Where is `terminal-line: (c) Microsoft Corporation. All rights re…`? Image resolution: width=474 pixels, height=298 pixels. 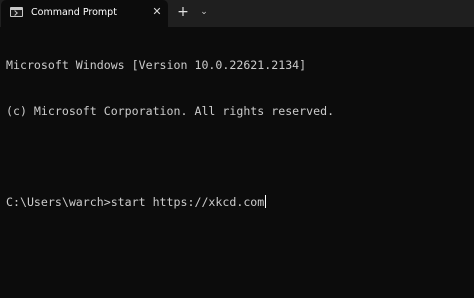 terminal-line: (c) Microsoft Corporation. All rights re… is located at coordinates (170, 111).